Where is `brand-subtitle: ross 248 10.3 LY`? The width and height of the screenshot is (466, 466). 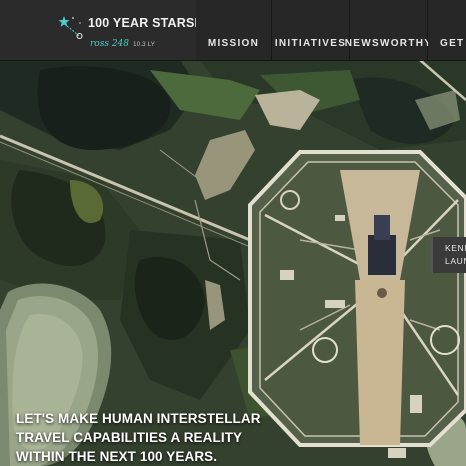
brand-subtitle: ross 248 10.3 LY is located at coordinates (122, 40).